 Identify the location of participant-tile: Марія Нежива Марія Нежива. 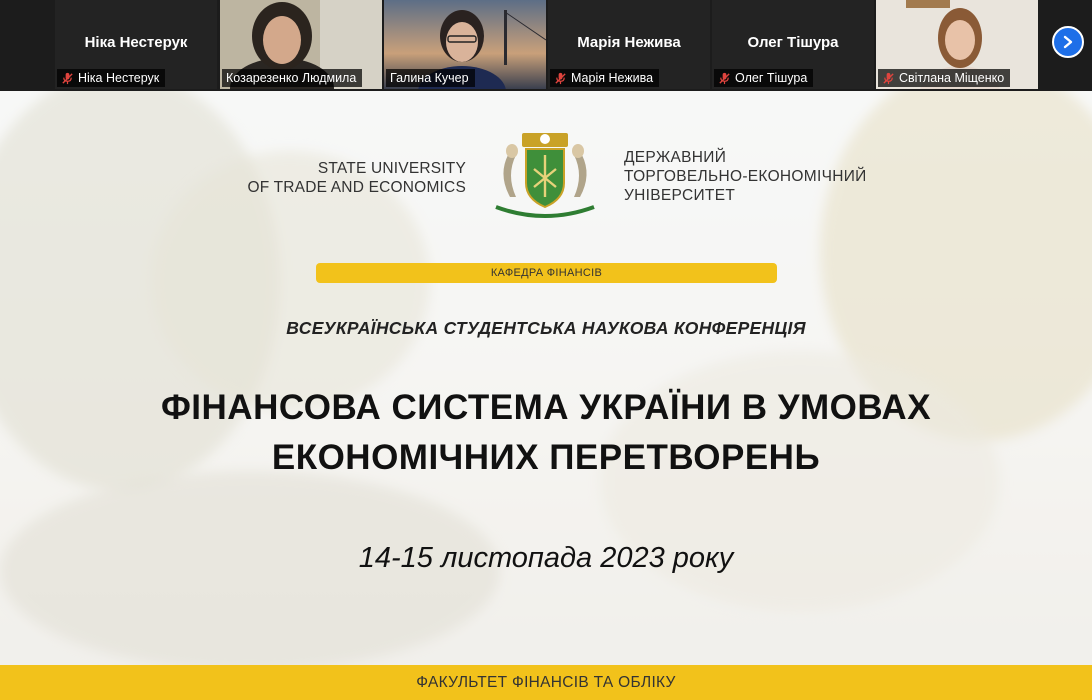
(629, 44).